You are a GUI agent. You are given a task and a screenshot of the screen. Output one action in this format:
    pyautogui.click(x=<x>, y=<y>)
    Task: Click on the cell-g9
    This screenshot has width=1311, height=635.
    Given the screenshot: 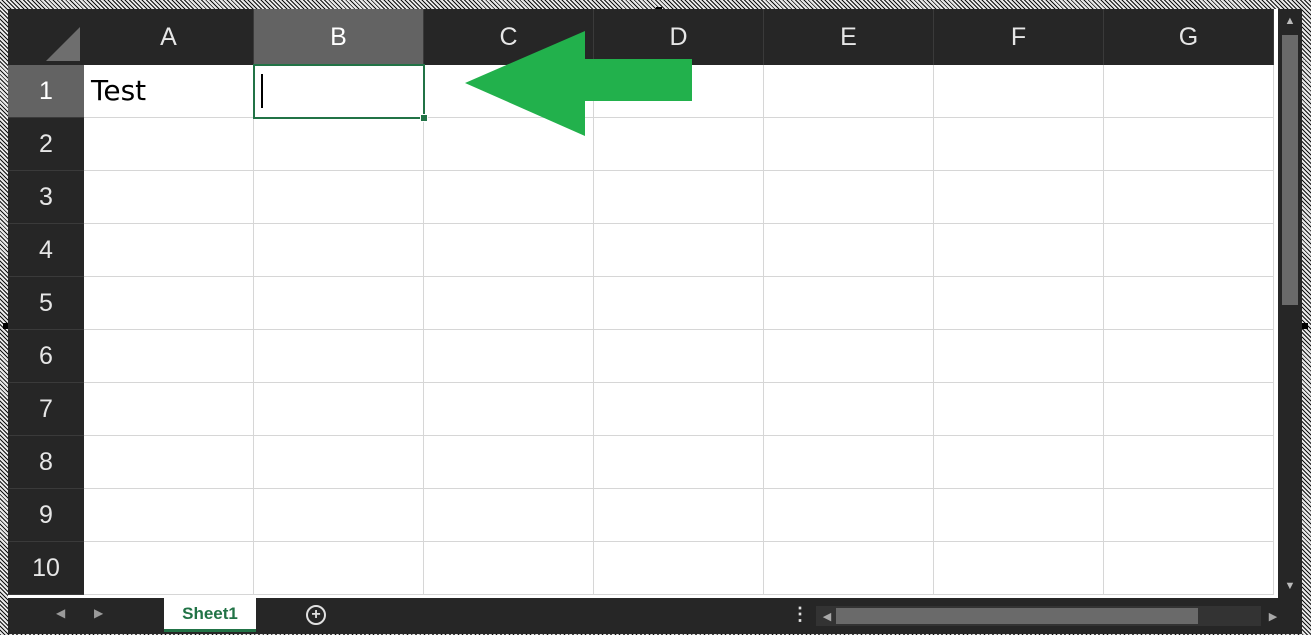 What is the action you would take?
    pyautogui.click(x=1189, y=515)
    